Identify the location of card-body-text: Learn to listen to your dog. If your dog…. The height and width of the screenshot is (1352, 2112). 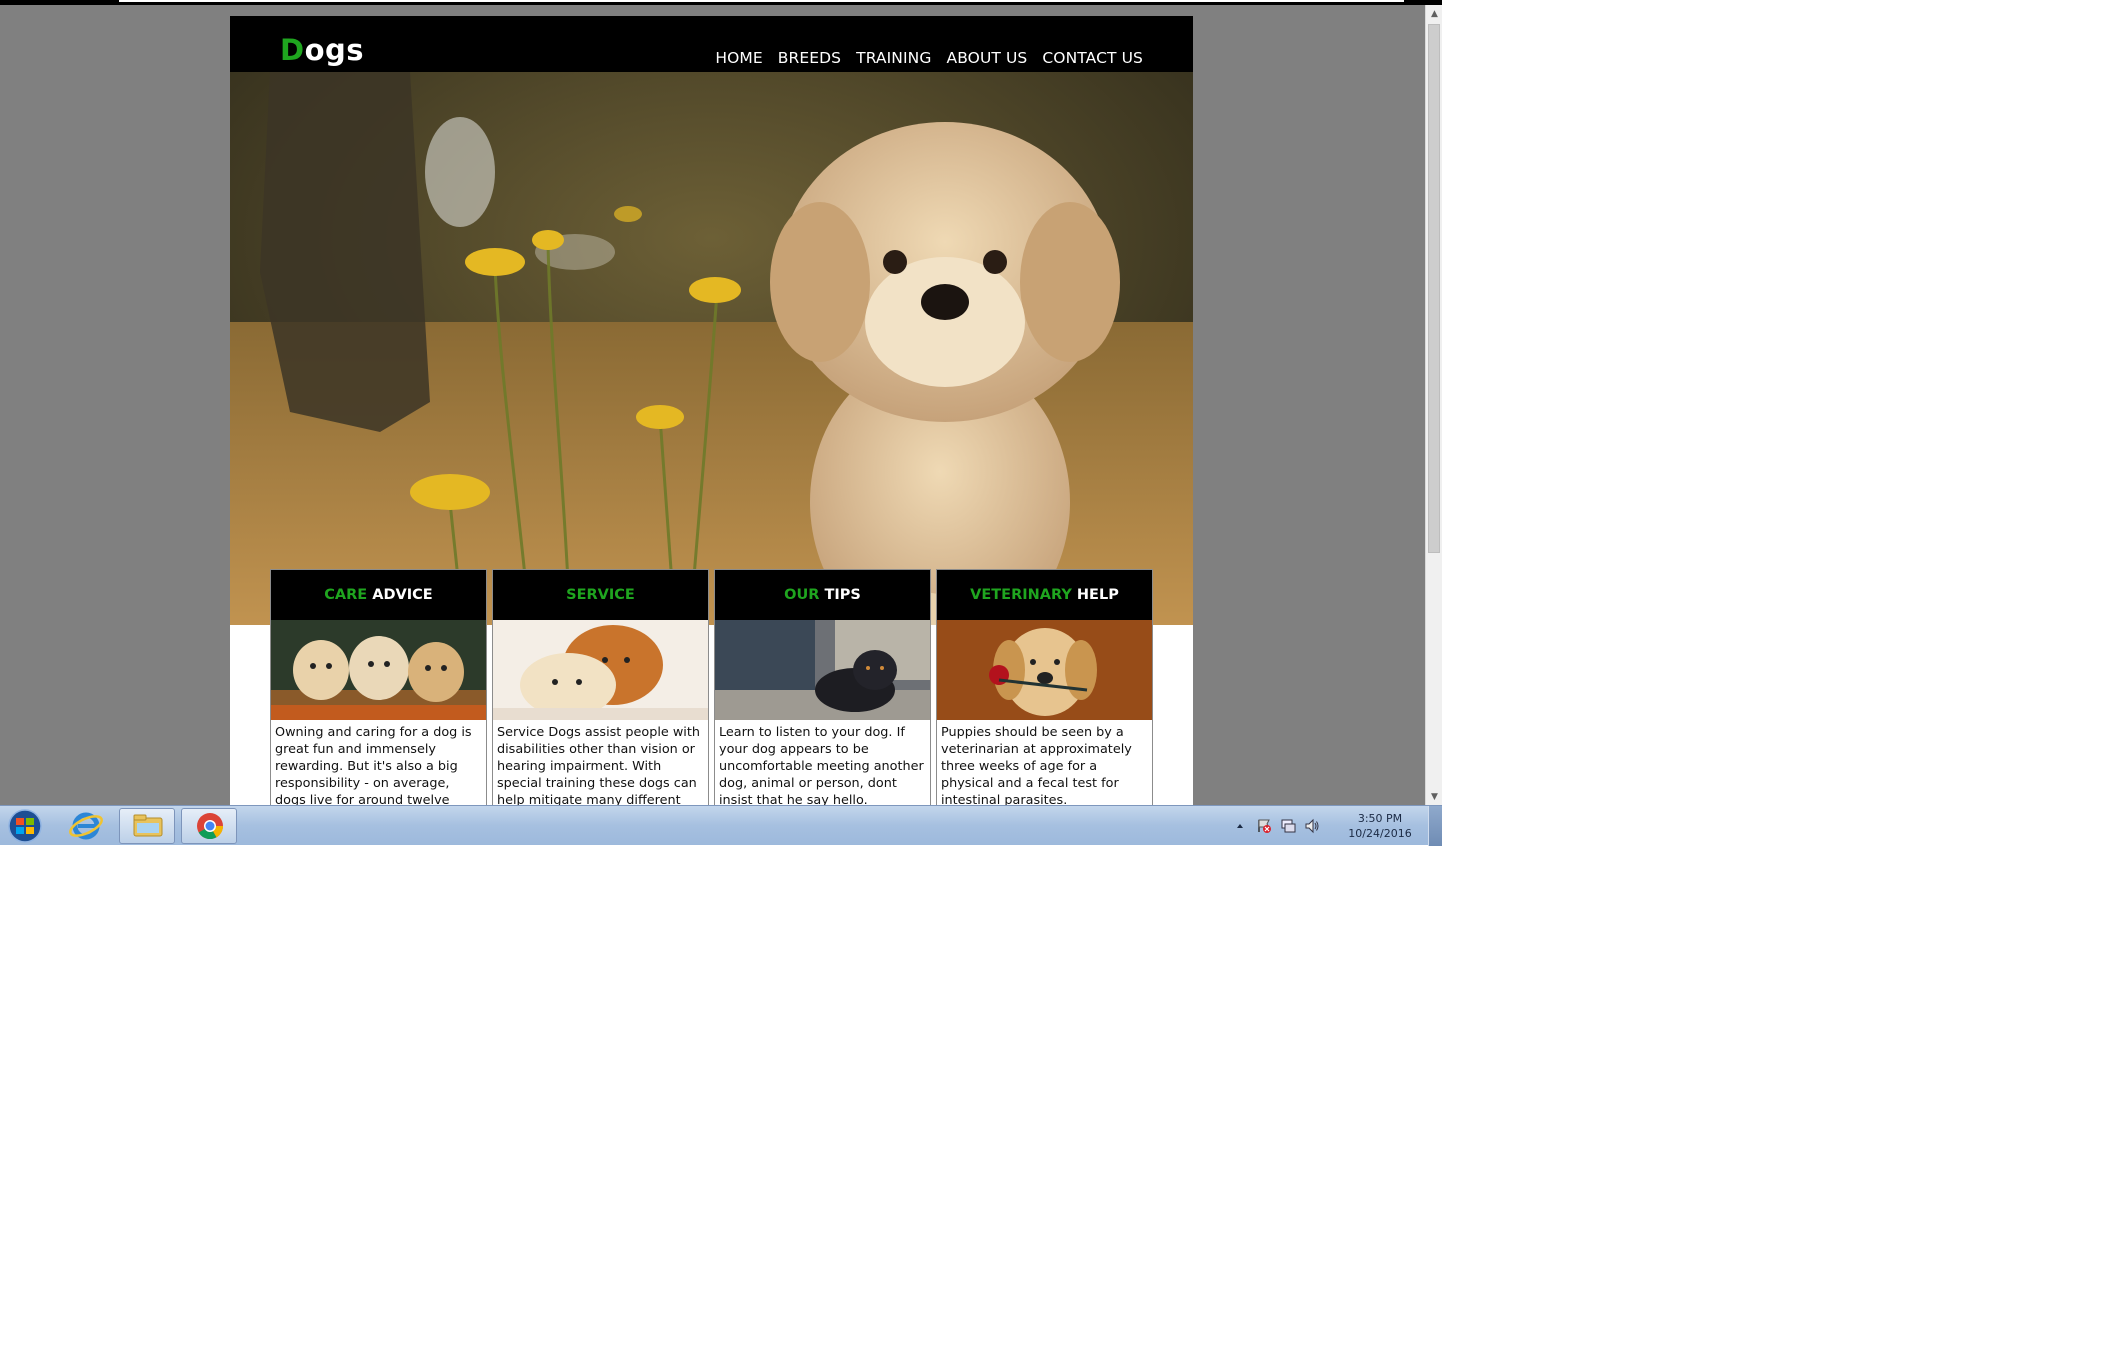
(821, 765).